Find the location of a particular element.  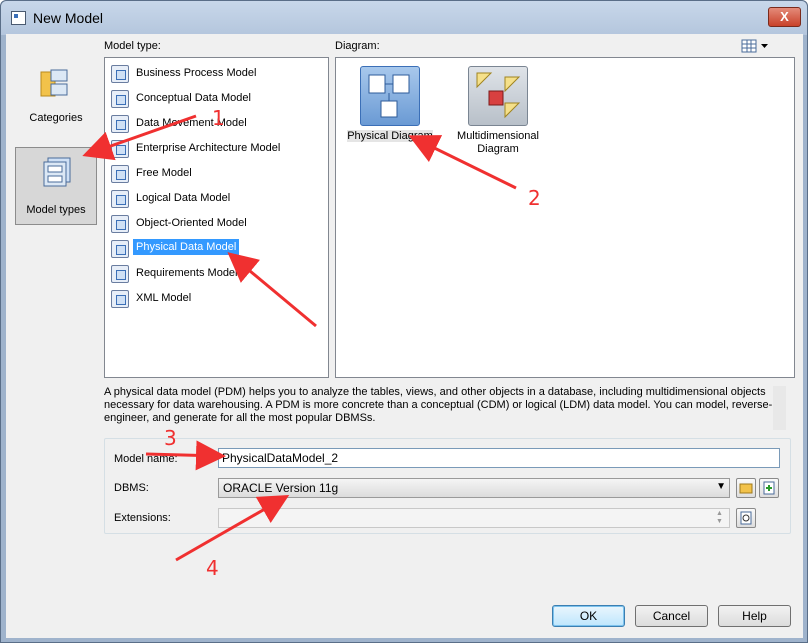

list-item-label: Requirements Model is located at coordinates (187, 273).